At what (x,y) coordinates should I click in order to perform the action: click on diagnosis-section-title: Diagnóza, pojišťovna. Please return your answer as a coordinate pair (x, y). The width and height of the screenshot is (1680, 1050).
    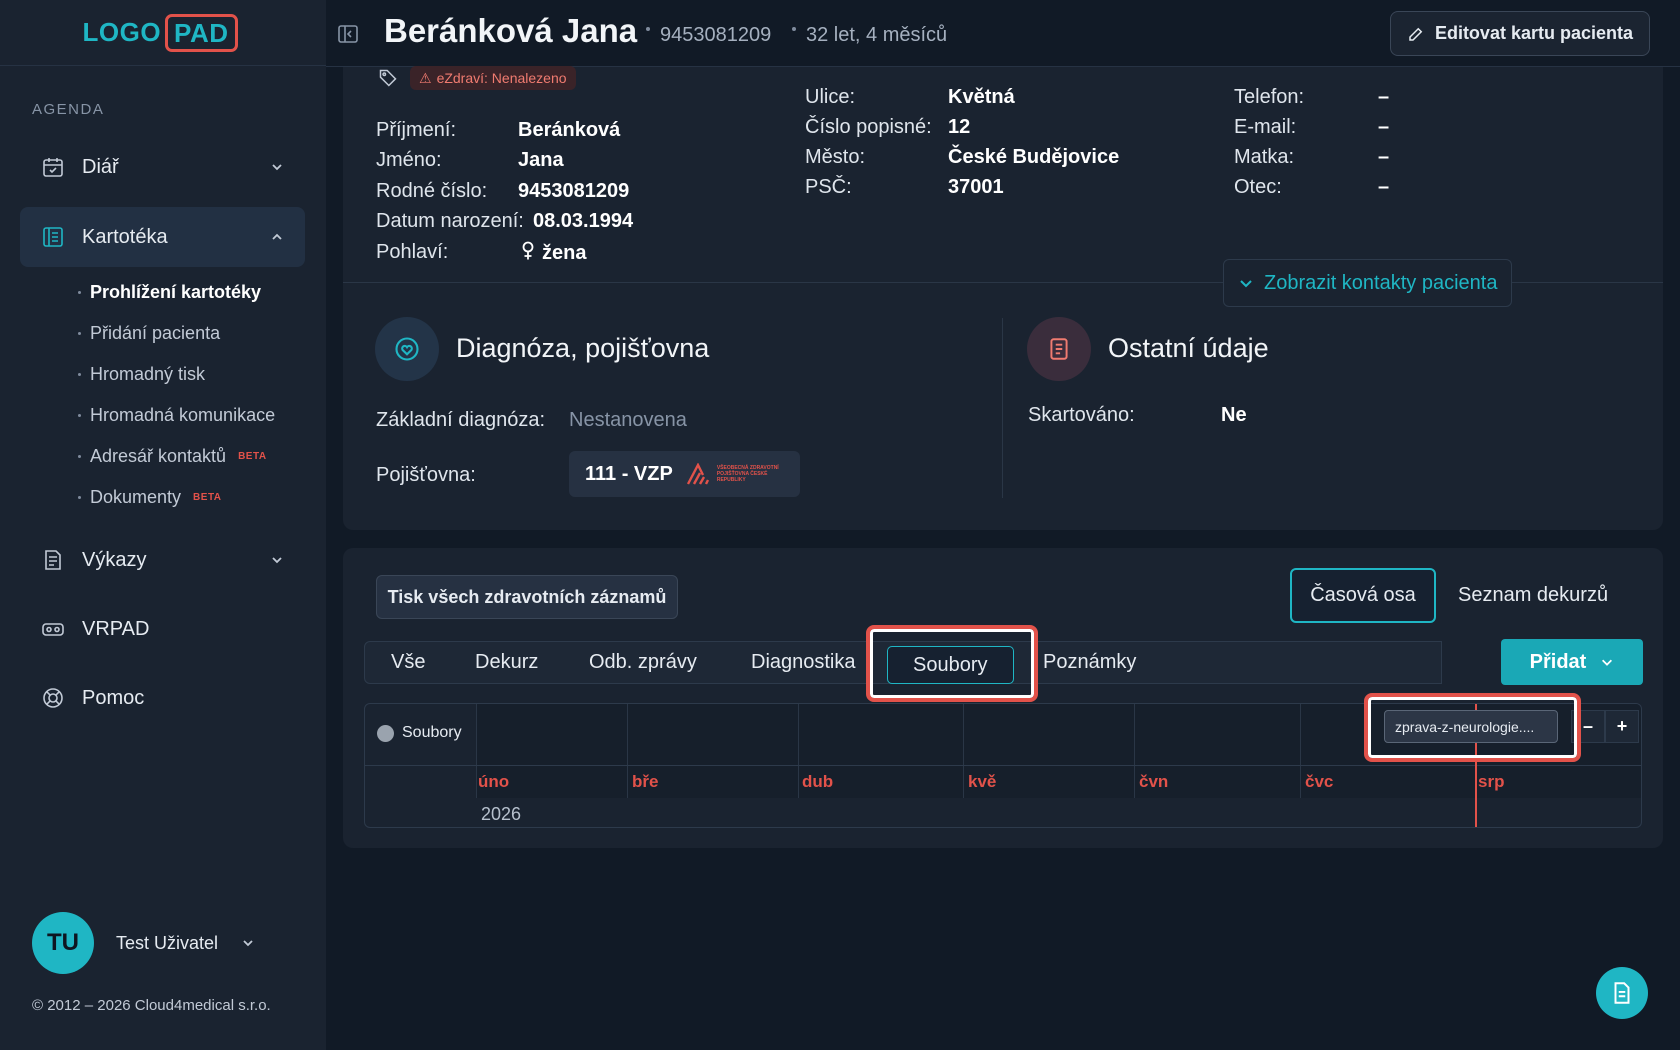
    Looking at the image, I should click on (583, 348).